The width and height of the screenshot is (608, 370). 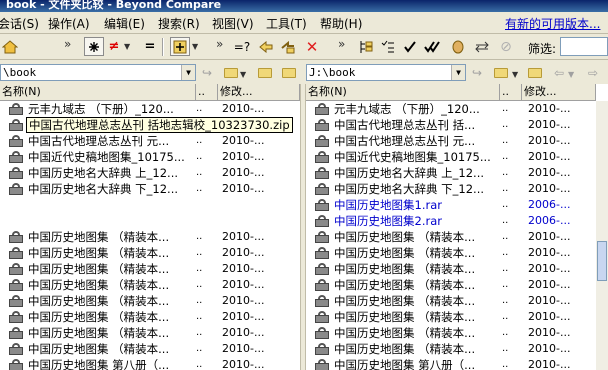 I want to click on menu-session: 会话(S), so click(x=19, y=23).